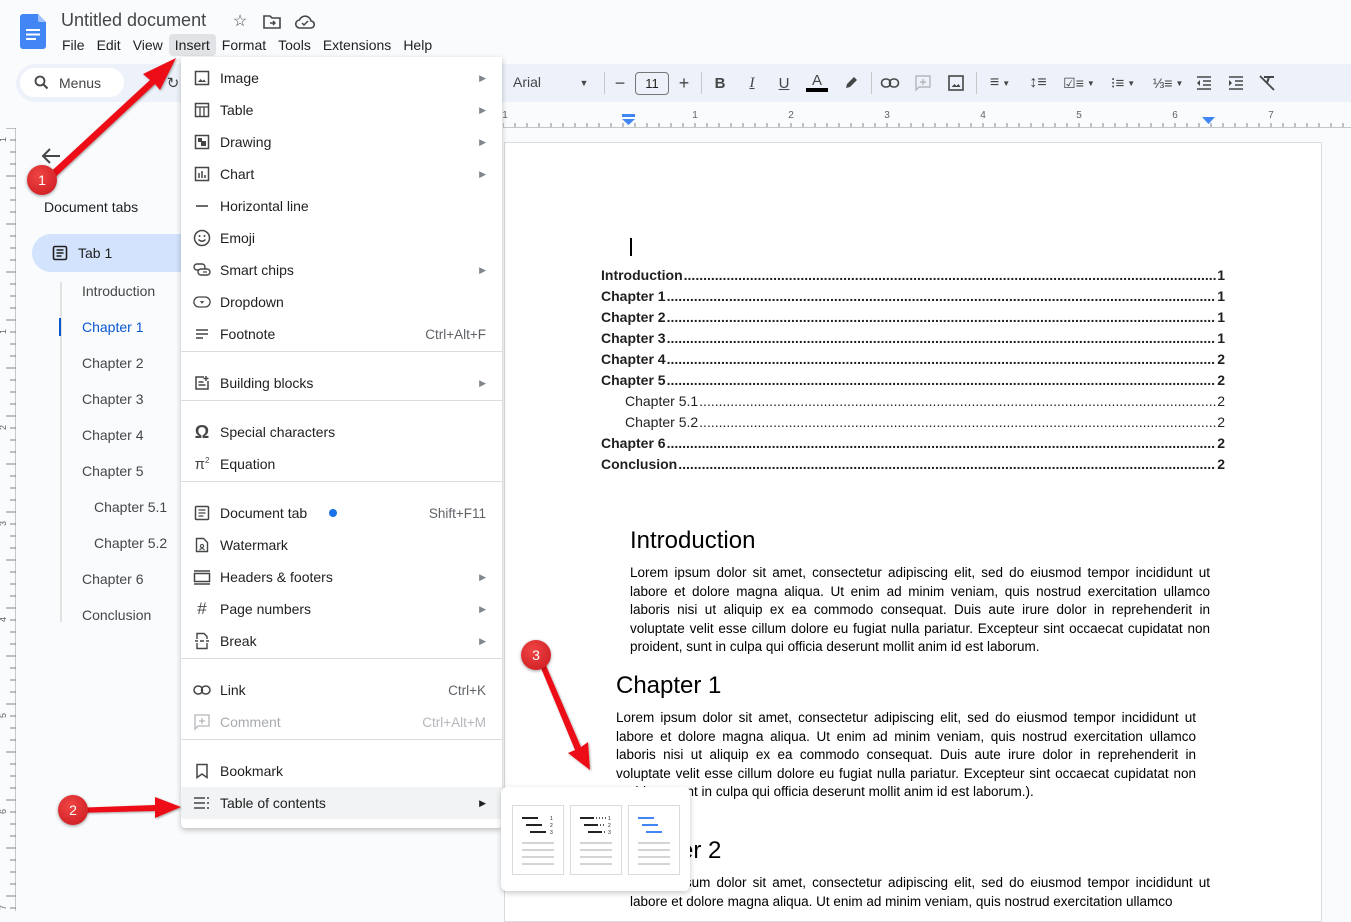 This screenshot has height=922, width=1351. I want to click on add-comment-icon, so click(923, 83).